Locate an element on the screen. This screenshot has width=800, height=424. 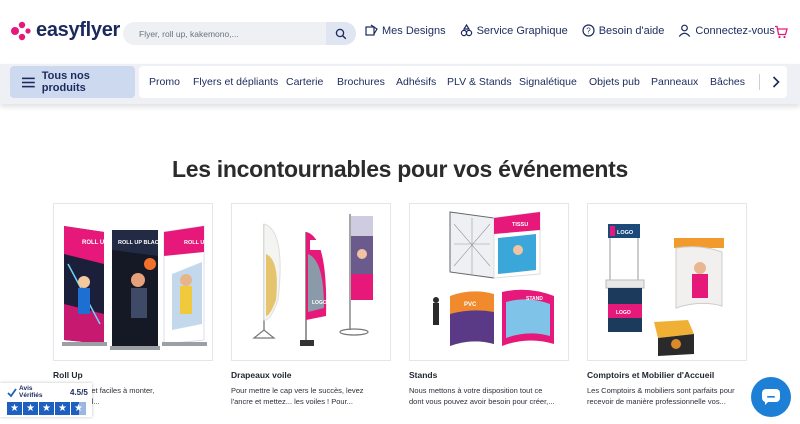
search-bar is located at coordinates (239, 33).